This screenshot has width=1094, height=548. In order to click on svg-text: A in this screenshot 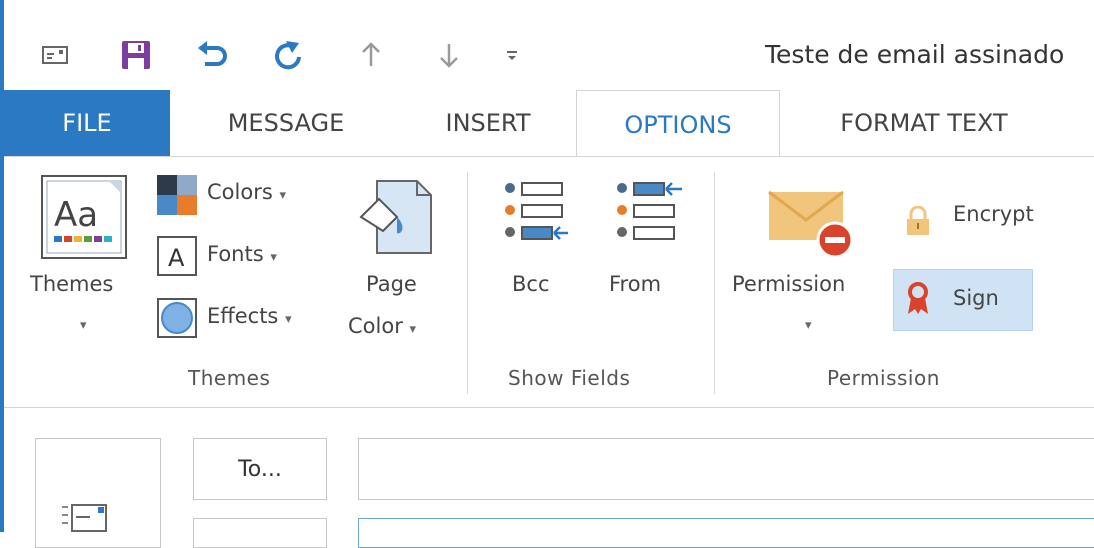, I will do `click(176, 258)`.